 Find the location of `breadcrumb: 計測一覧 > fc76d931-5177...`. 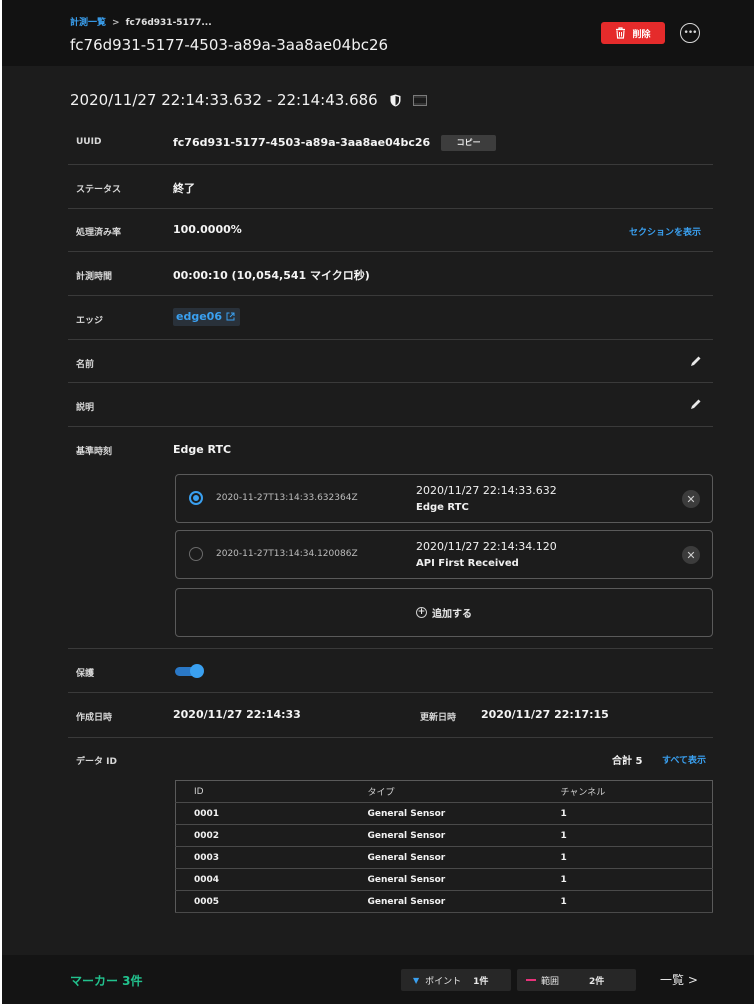

breadcrumb: 計測一覧 > fc76d931-5177... is located at coordinates (141, 21).